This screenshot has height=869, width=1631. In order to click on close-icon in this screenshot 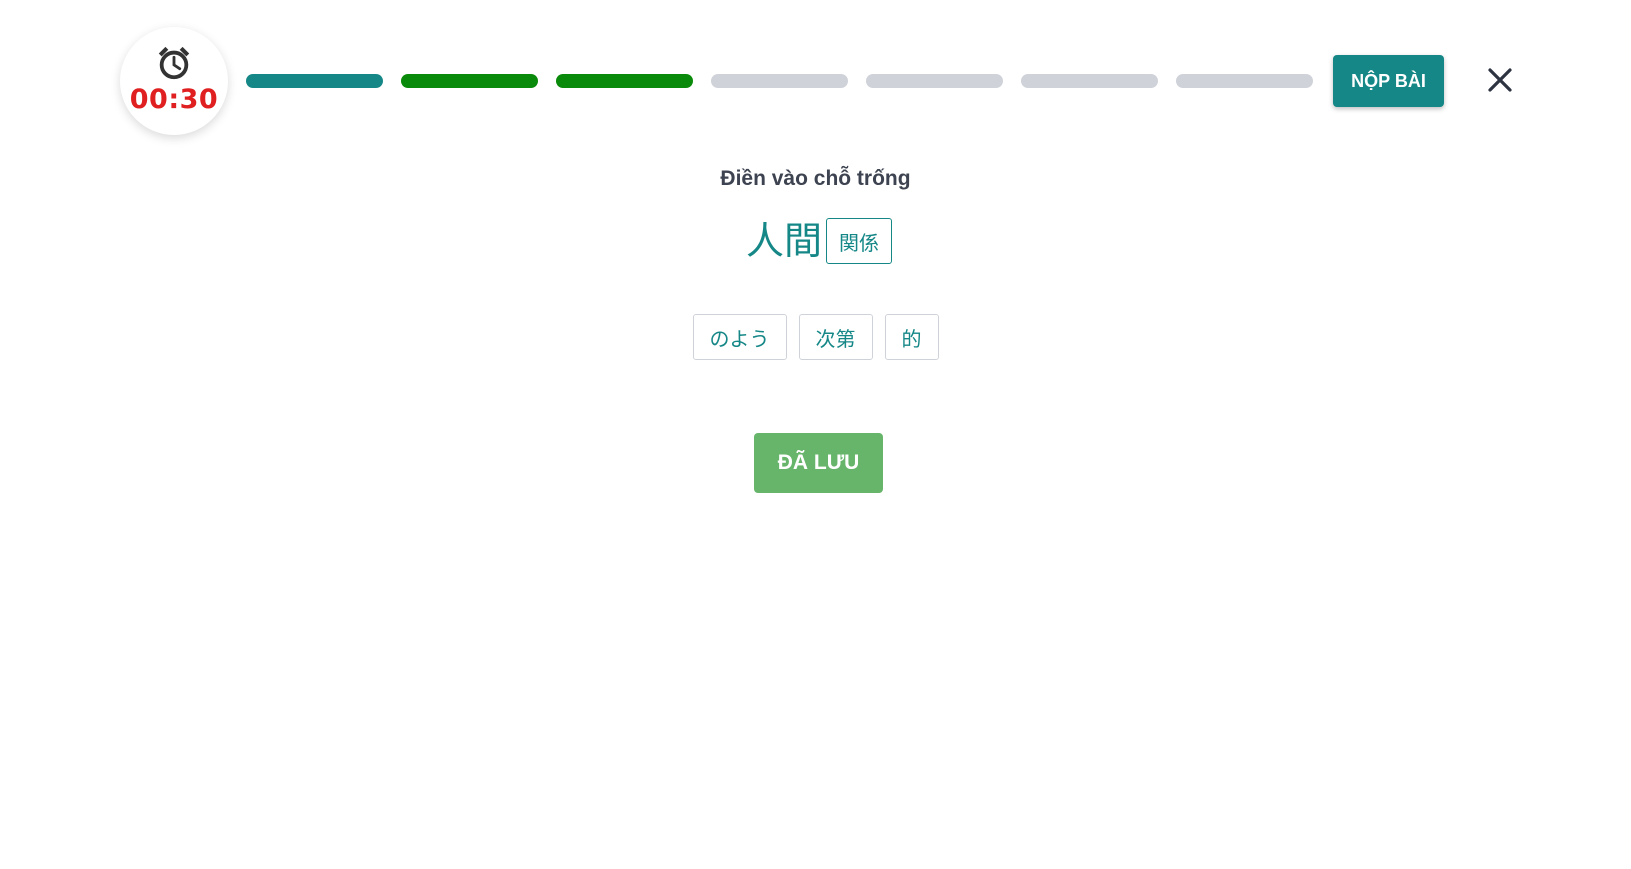, I will do `click(1500, 80)`.